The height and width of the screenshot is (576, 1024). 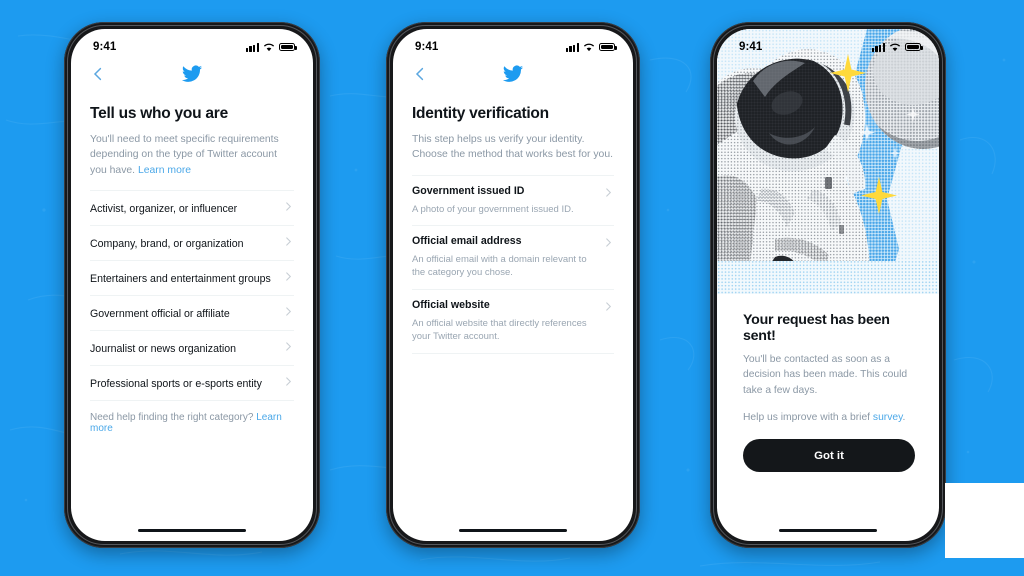 I want to click on survey-prompt-suffix: ., so click(x=904, y=418).